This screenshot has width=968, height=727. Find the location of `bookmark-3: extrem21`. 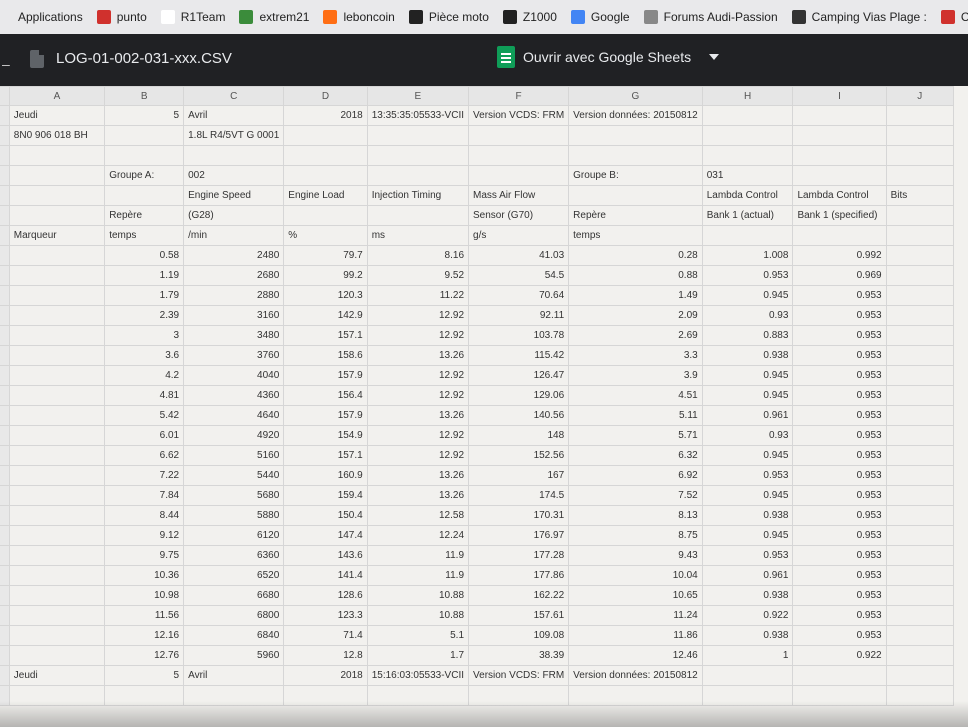

bookmark-3: extrem21 is located at coordinates (274, 17).